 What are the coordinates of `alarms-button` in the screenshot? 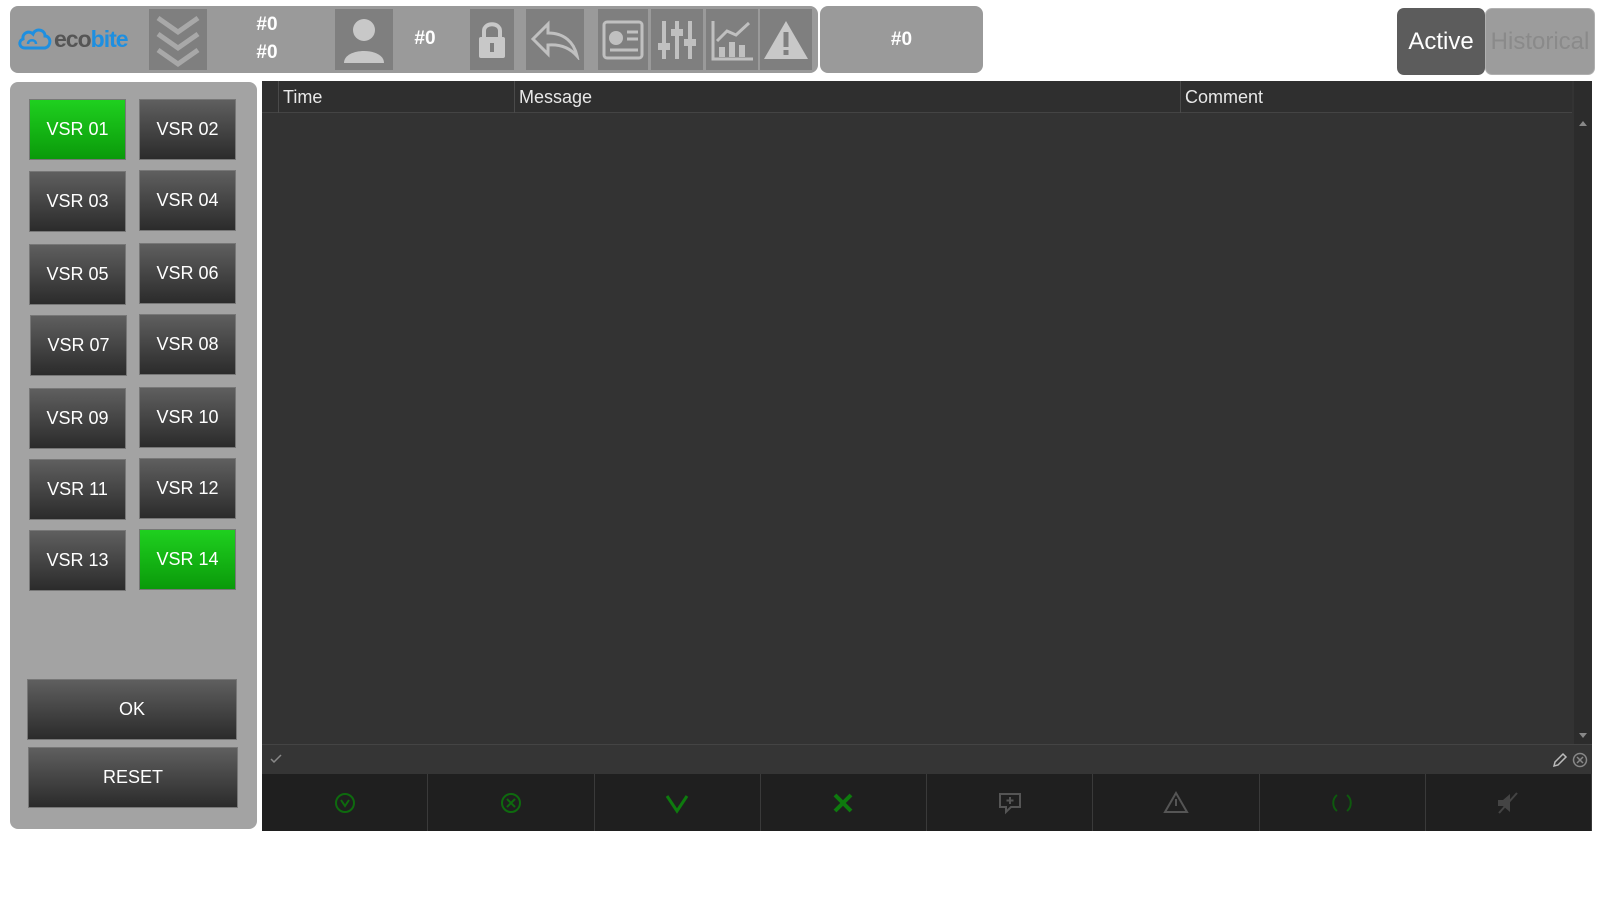 It's located at (786, 39).